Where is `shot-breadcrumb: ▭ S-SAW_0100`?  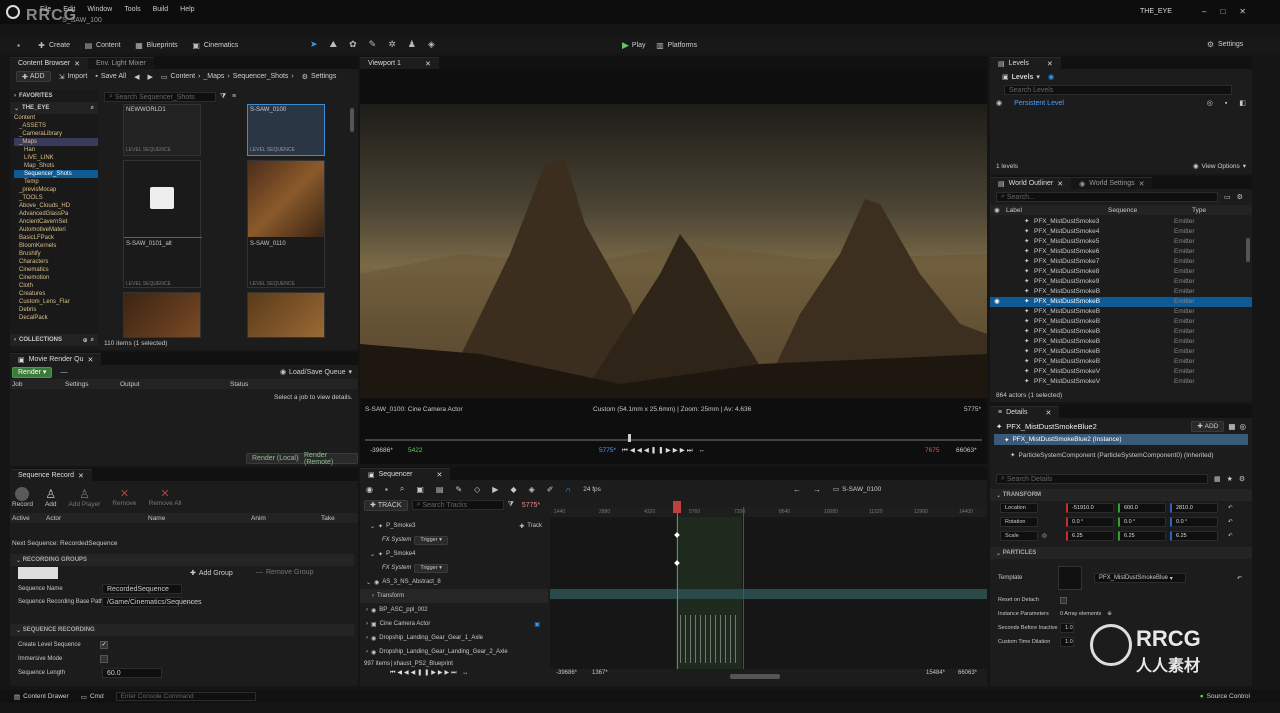 shot-breadcrumb: ▭ S-SAW_0100 is located at coordinates (857, 489).